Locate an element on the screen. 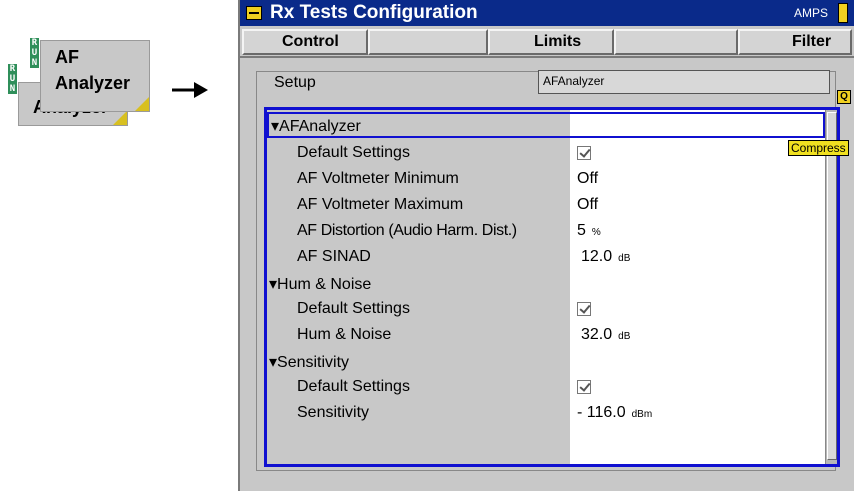  softkey-label-line1: AF is located at coordinates (67, 57).